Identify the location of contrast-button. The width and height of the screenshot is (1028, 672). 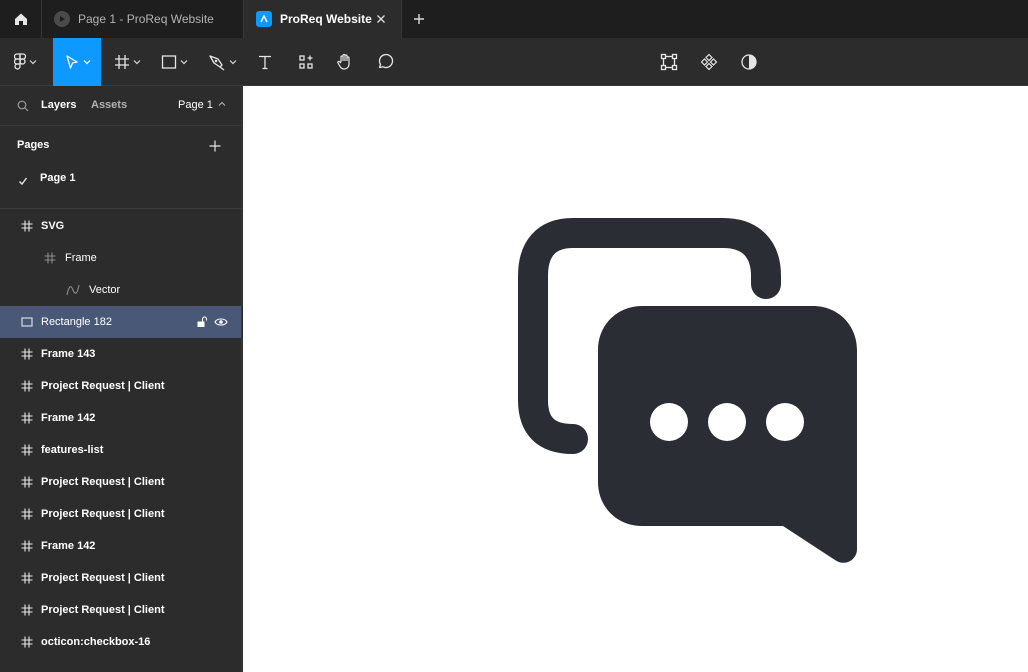
(749, 62).